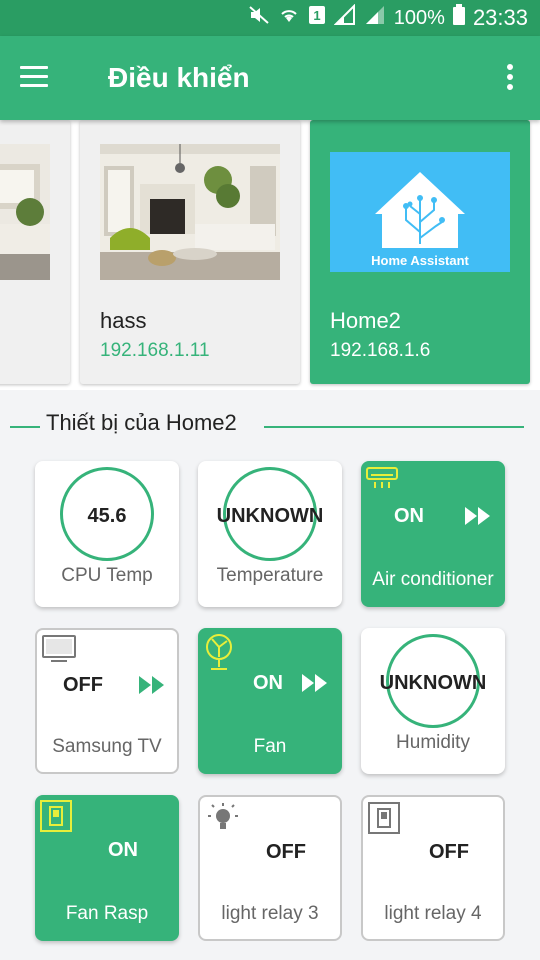  I want to click on device-label: CPU Temp, so click(107, 575).